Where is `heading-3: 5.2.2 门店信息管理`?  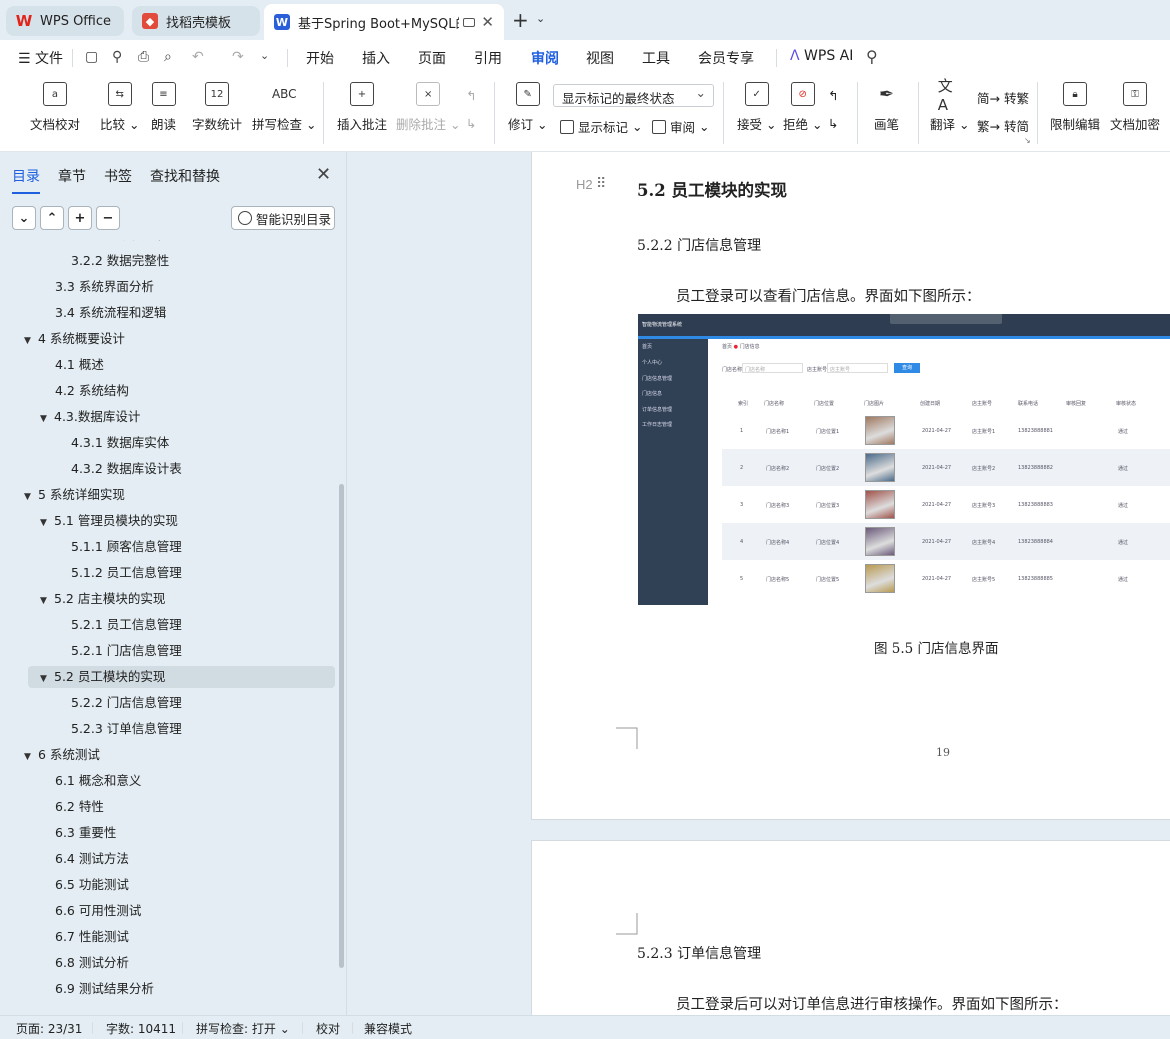 heading-3: 5.2.2 门店信息管理 is located at coordinates (699, 245).